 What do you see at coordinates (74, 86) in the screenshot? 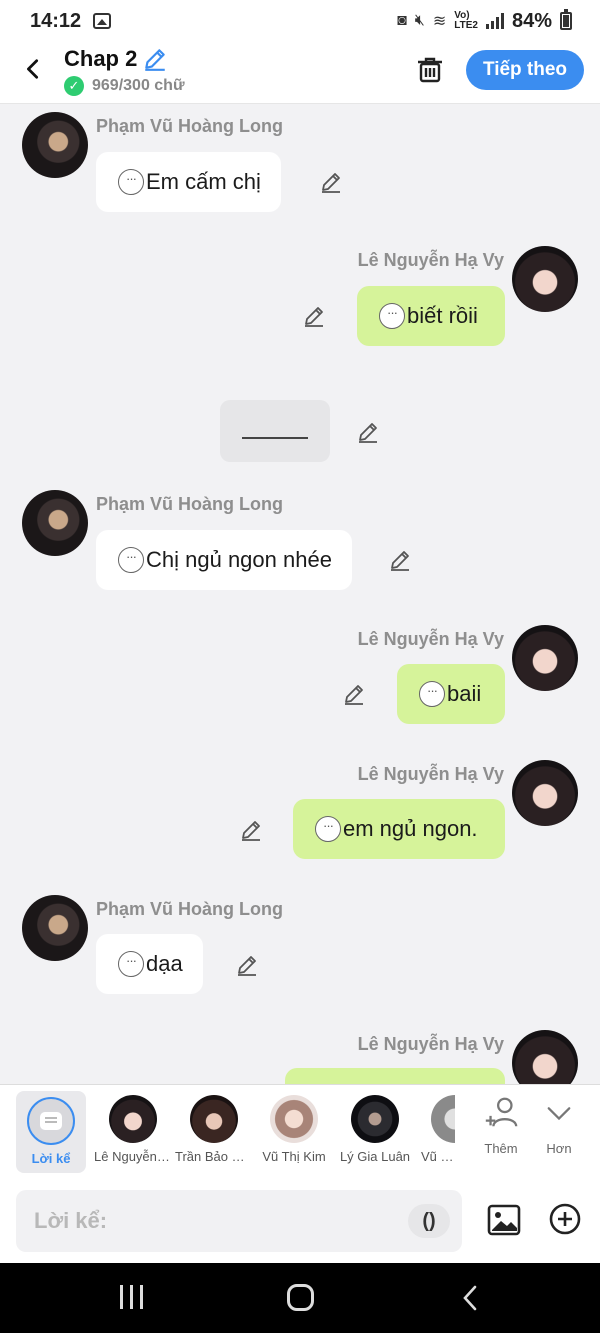
I see `check-icon: ✓` at bounding box center [74, 86].